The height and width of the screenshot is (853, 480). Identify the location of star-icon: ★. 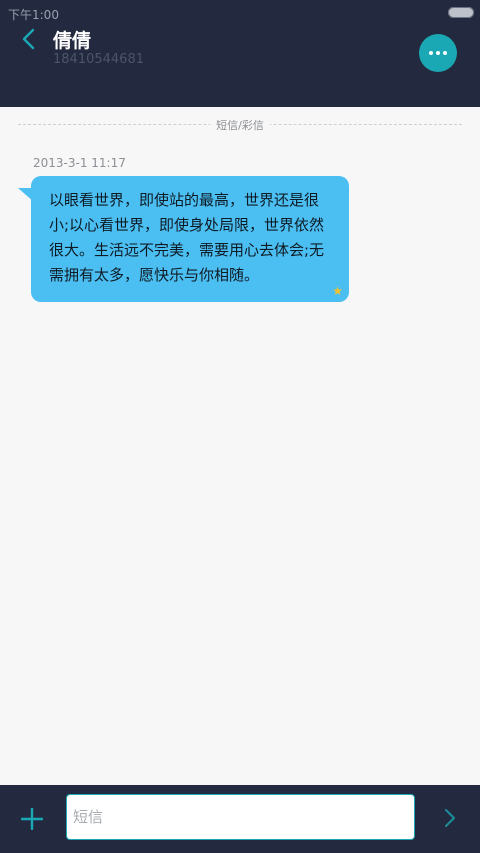
(337, 291).